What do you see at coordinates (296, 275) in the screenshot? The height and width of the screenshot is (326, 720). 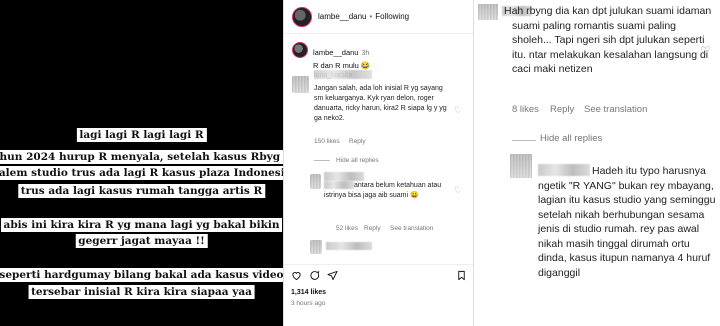 I see `heart-icon` at bounding box center [296, 275].